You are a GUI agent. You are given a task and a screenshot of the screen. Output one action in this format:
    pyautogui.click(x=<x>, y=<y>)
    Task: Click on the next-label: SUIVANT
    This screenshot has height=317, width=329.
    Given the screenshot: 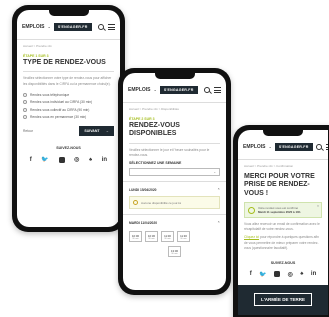 What is the action you would take?
    pyautogui.click(x=92, y=131)
    